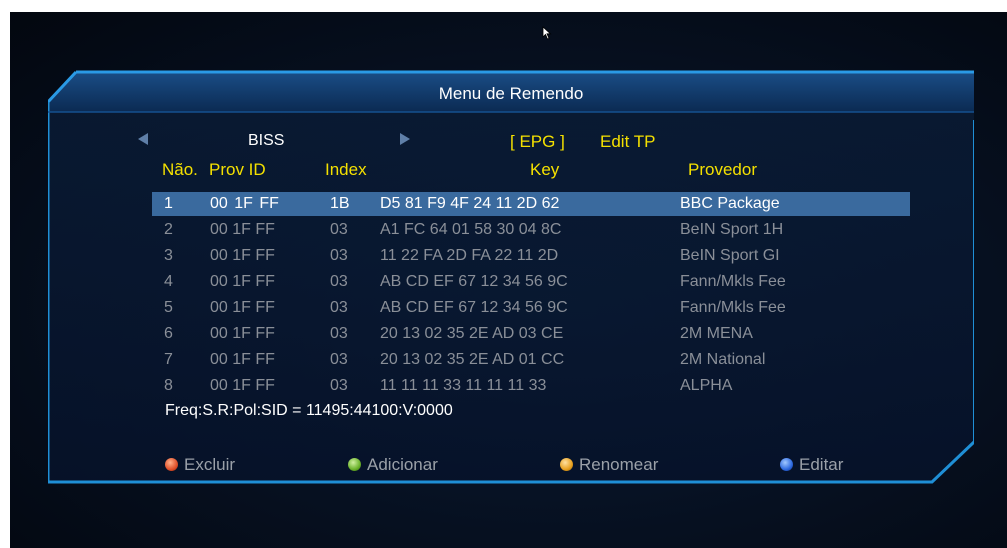 The image size is (1007, 548). I want to click on mode-label: BISS, so click(266, 140).